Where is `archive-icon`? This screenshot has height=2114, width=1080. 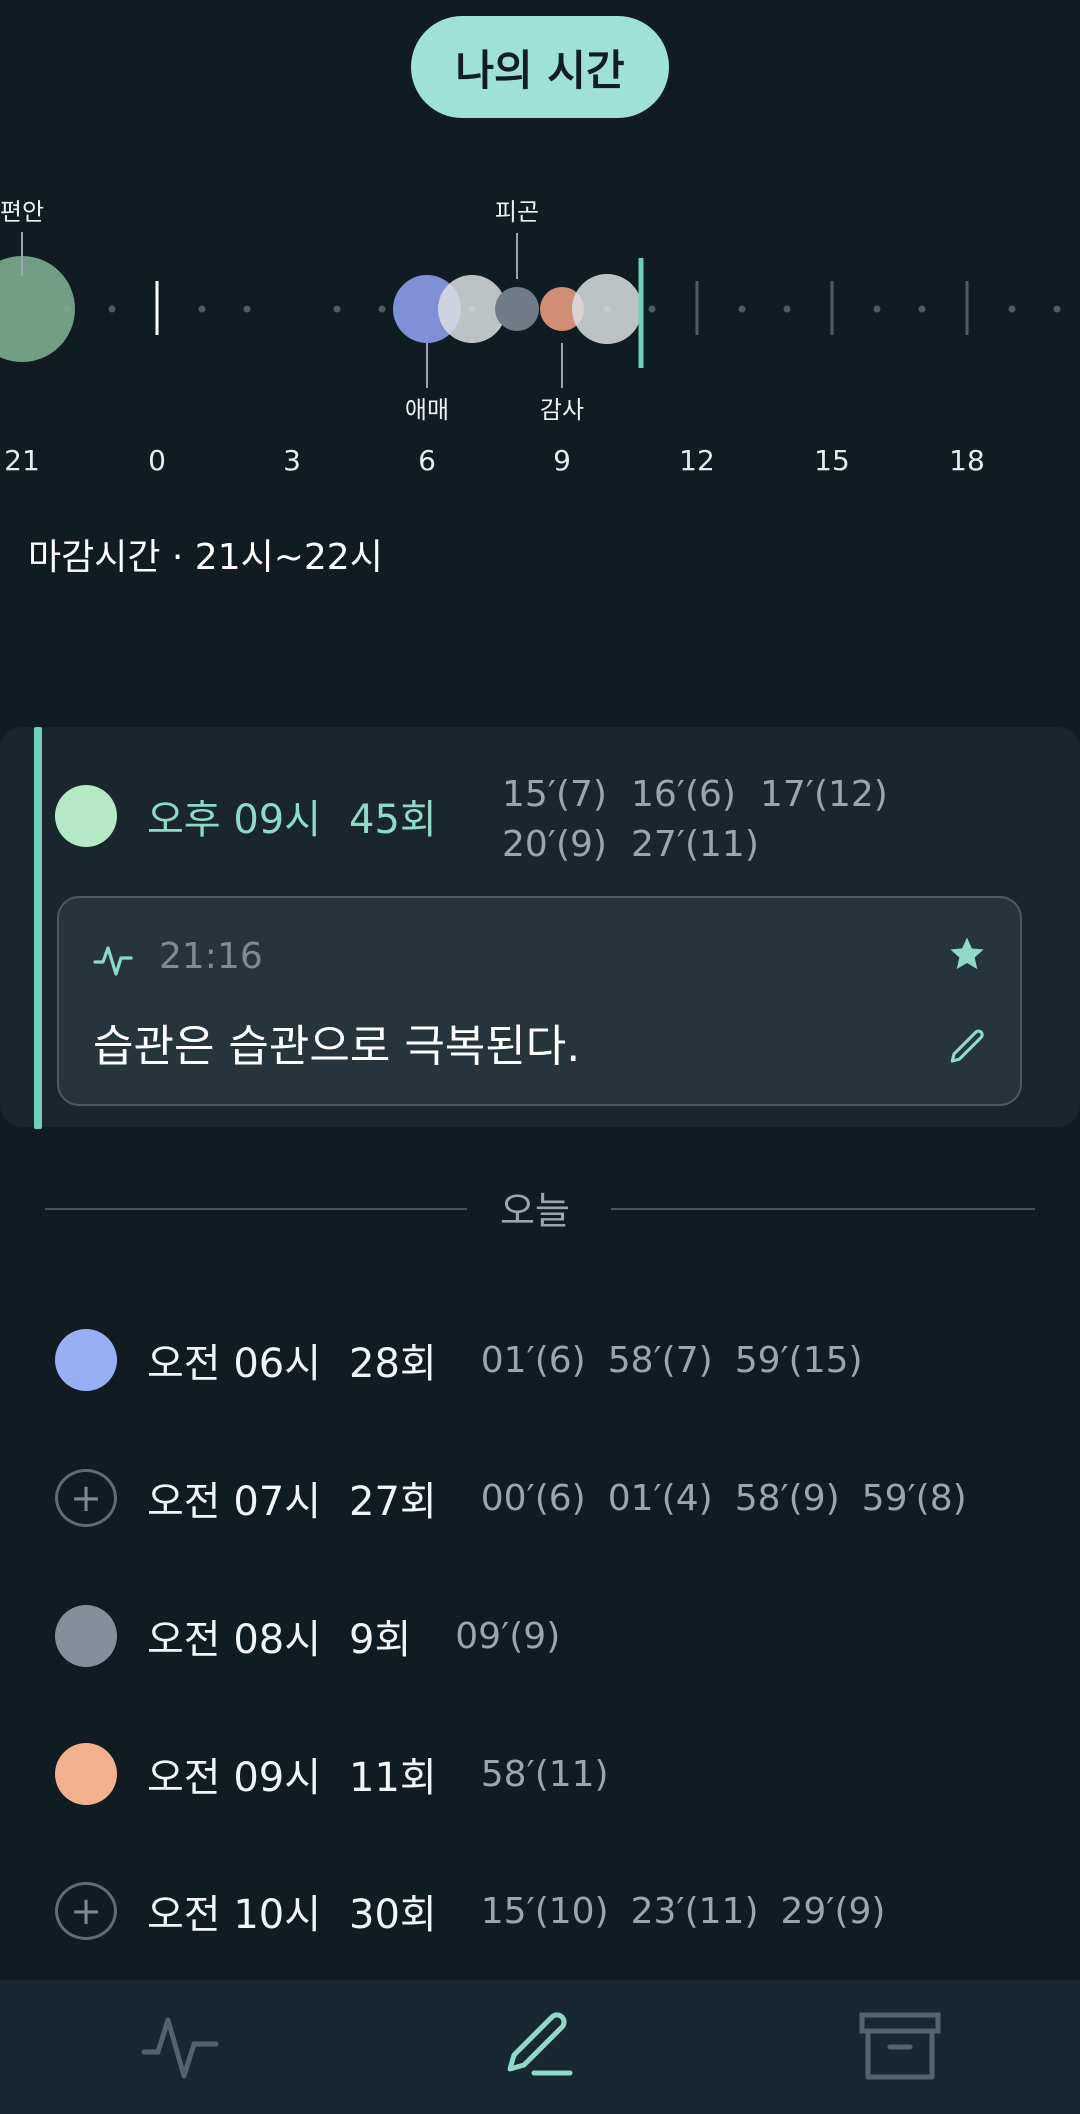 archive-icon is located at coordinates (900, 2046).